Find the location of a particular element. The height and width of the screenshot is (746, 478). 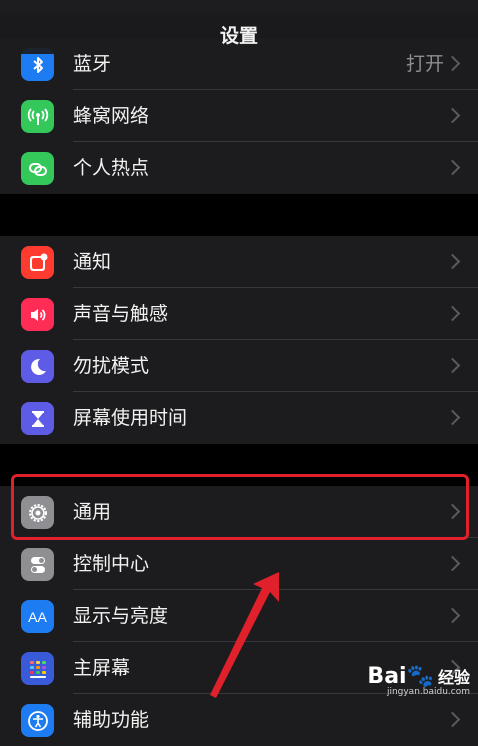

paw-icon: 🐾 is located at coordinates (420, 676).